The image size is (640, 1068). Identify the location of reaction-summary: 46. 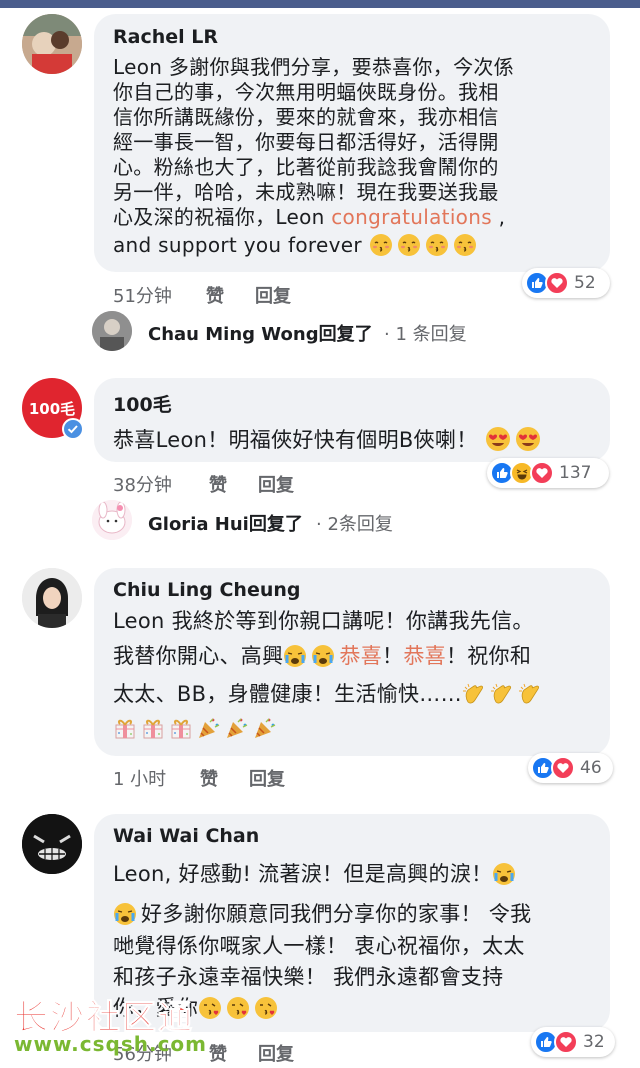
(570, 768).